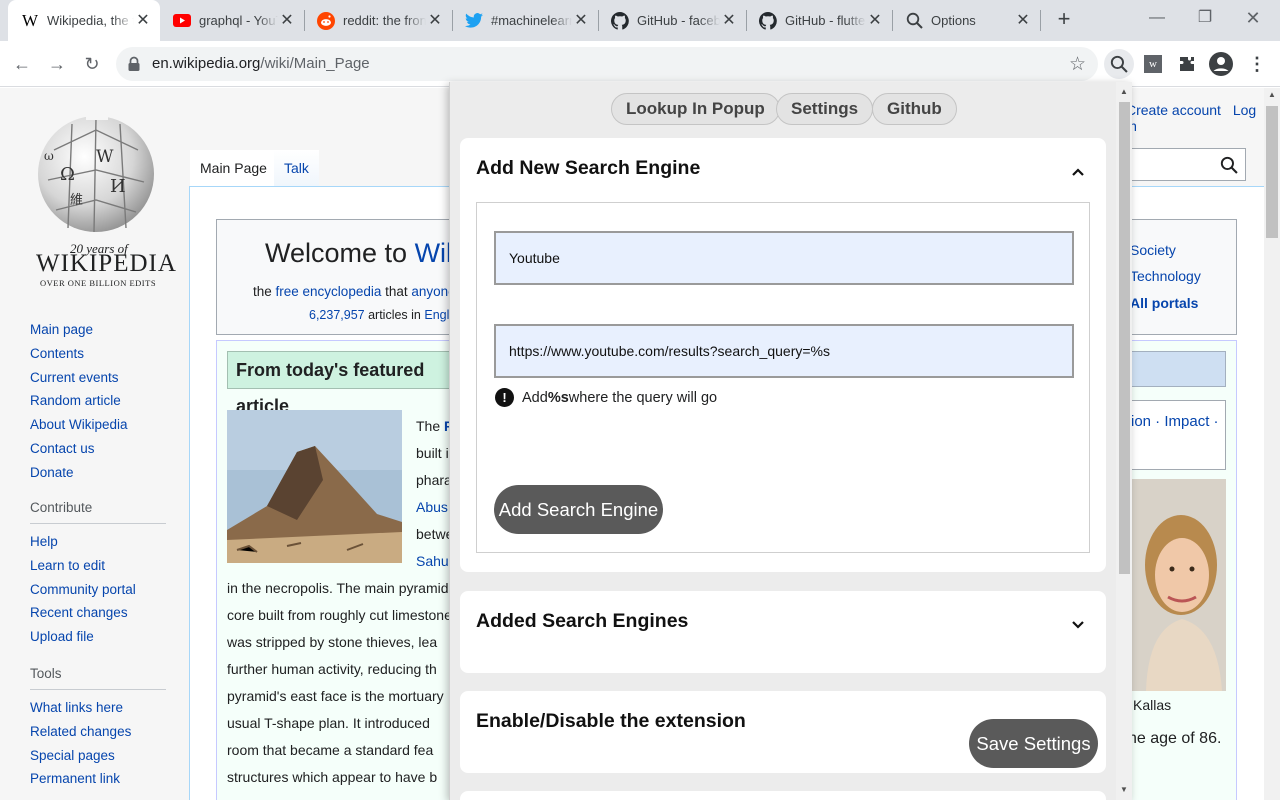 This screenshot has width=1280, height=800. I want to click on create-account-link: Create account, so click(1173, 110).